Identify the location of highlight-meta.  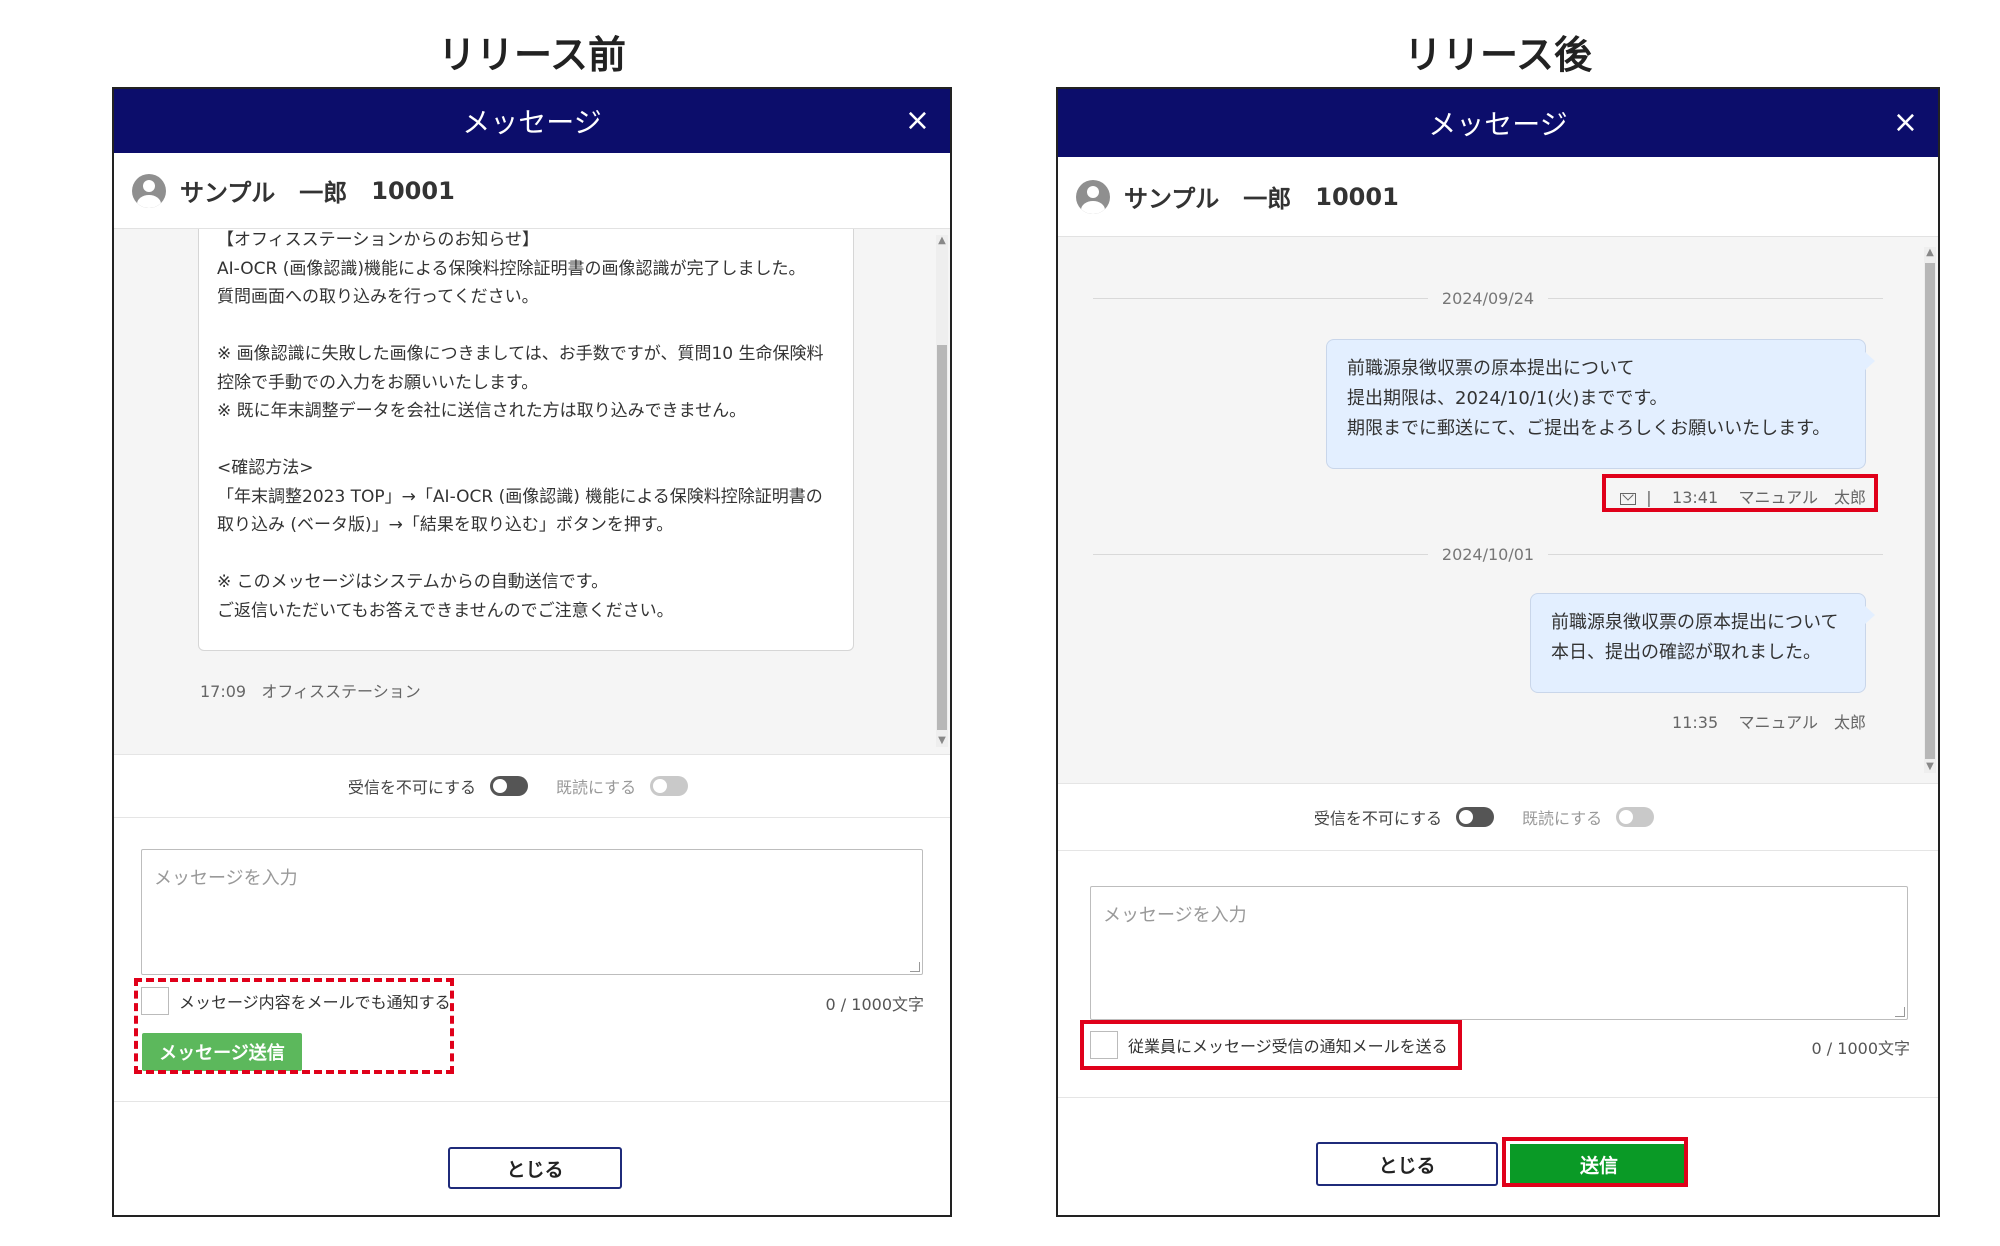
(1740, 493).